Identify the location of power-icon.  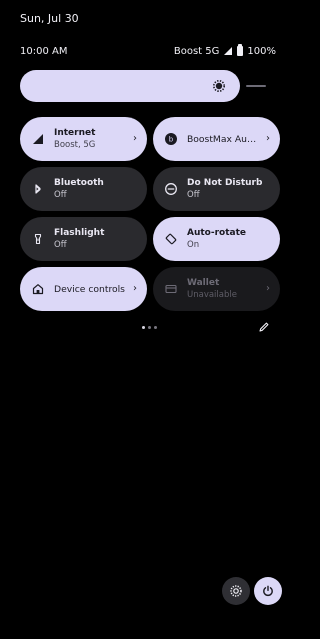
(268, 590).